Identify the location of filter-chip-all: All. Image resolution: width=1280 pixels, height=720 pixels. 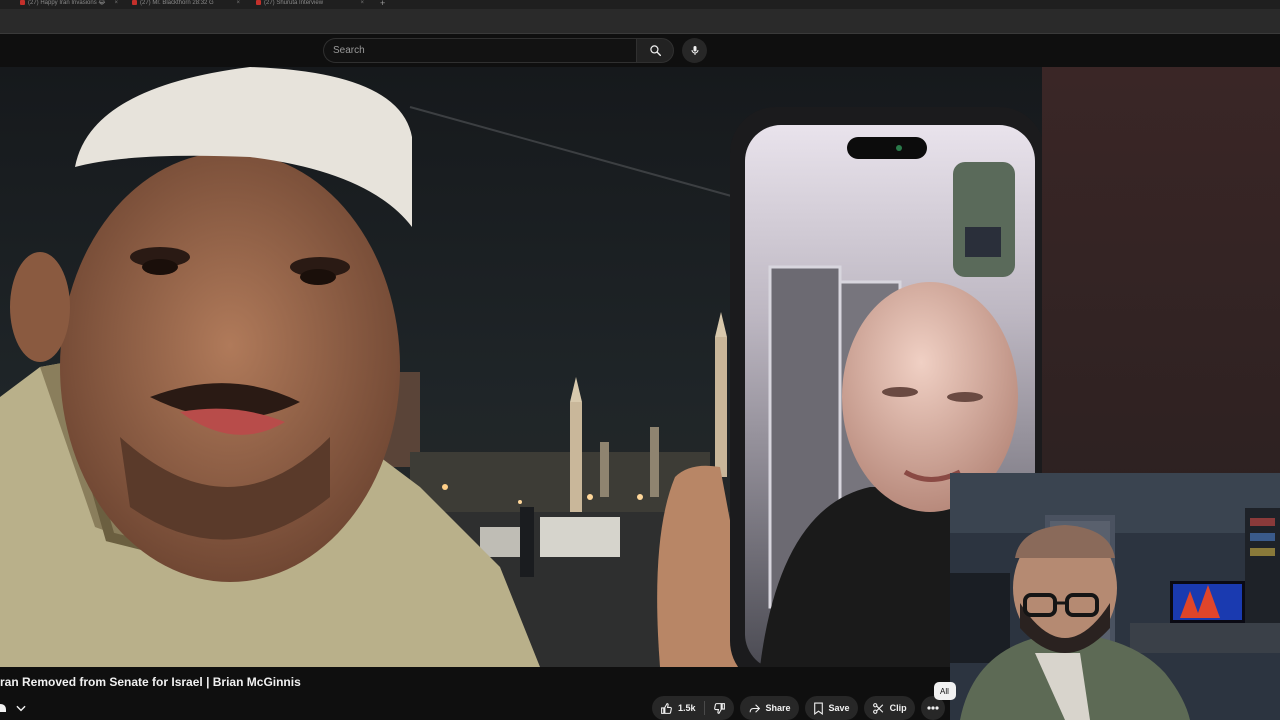
(945, 691).